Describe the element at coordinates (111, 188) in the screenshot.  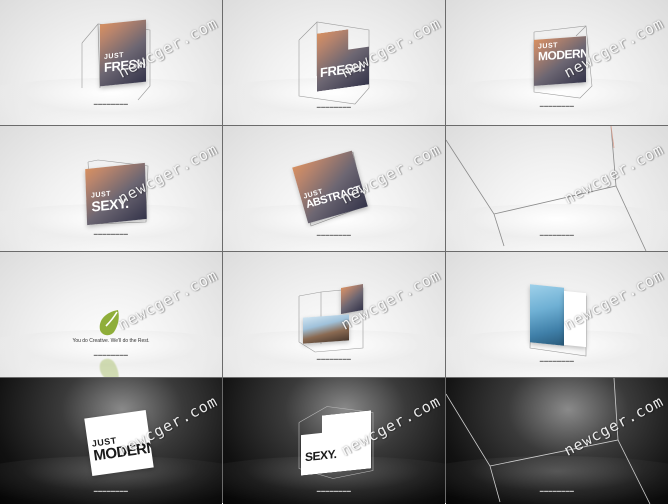
I see `frame-4: JUST SEXY. ▬▬▬▬▬▬▬▬ newcger.com` at that location.